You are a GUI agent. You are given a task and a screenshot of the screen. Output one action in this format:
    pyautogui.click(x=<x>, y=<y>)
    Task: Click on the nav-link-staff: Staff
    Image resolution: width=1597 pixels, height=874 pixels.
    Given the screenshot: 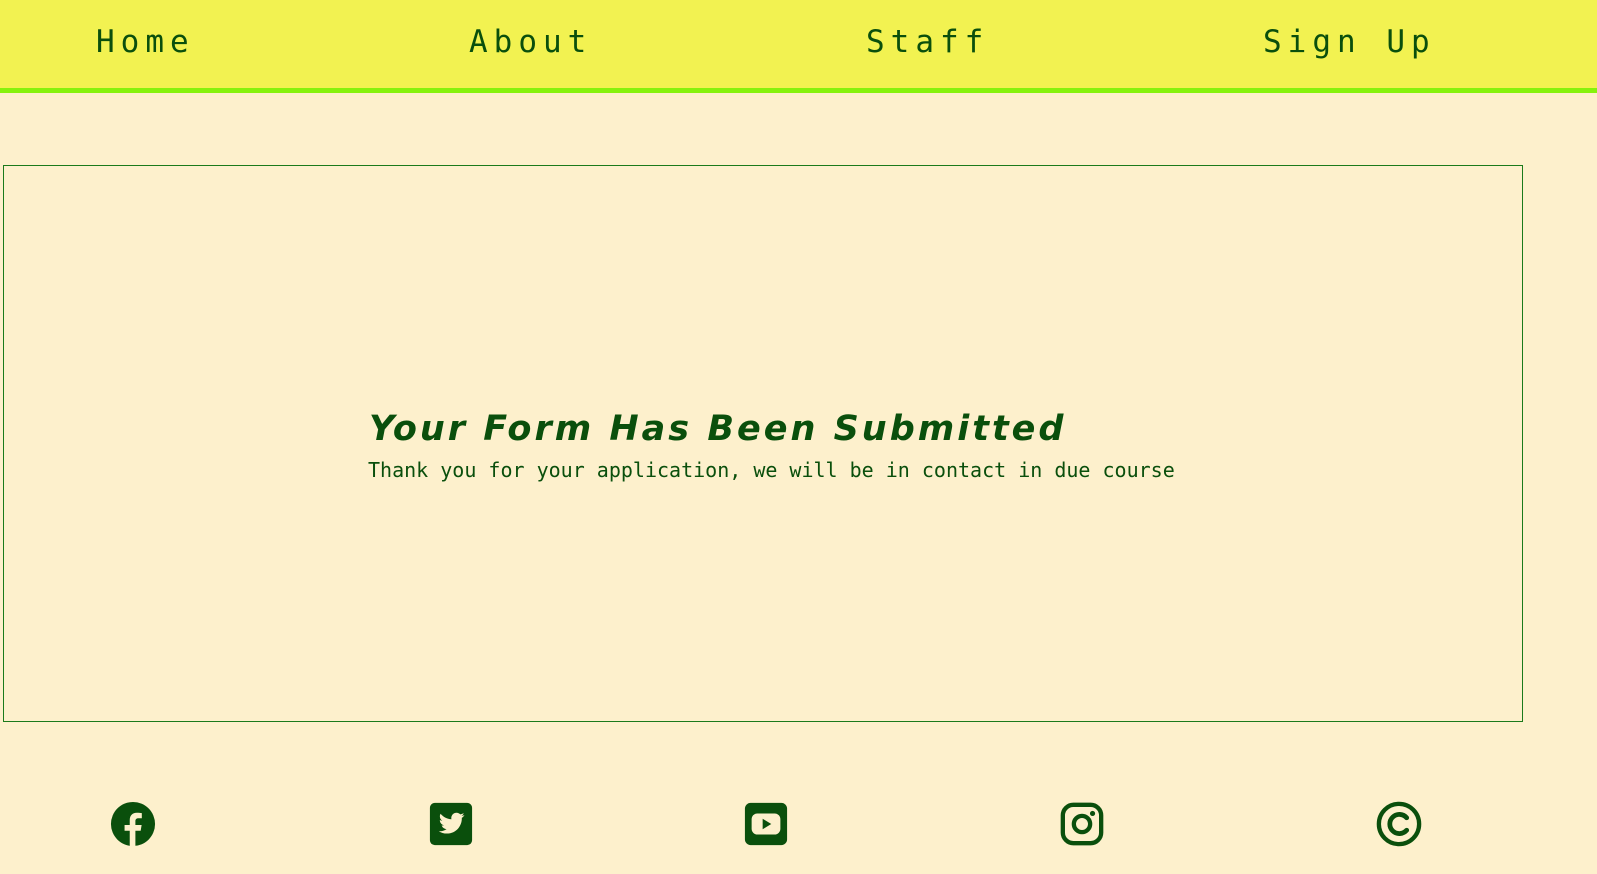 What is the action you would take?
    pyautogui.click(x=927, y=42)
    